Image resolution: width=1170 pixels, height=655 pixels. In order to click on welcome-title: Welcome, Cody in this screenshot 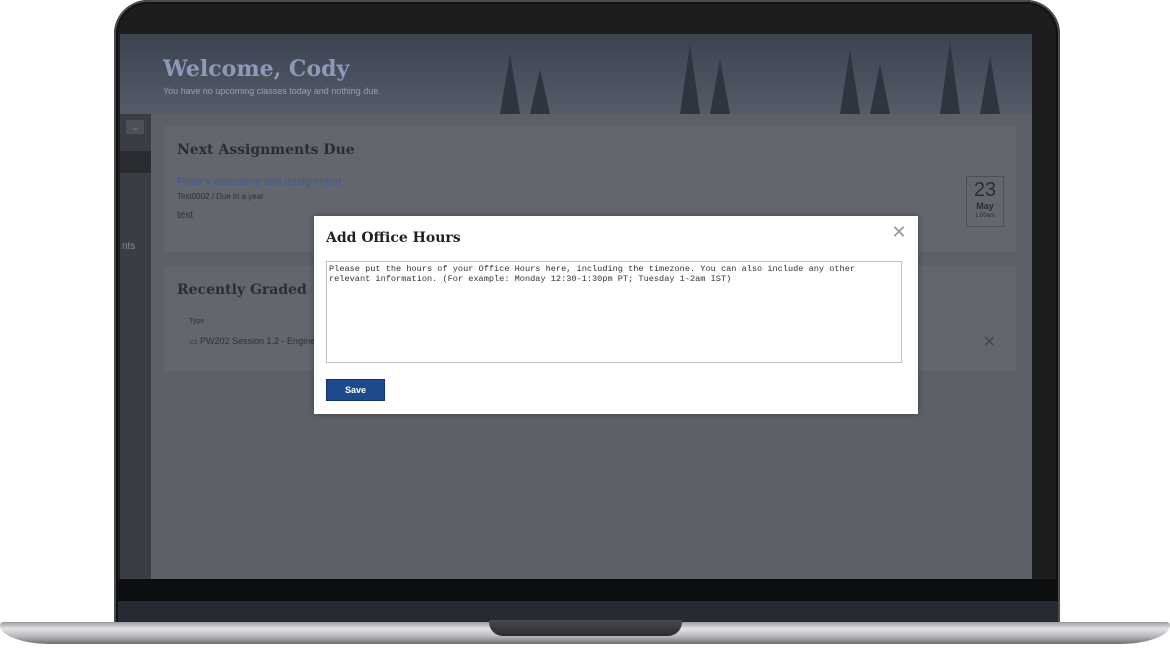, I will do `click(256, 69)`.